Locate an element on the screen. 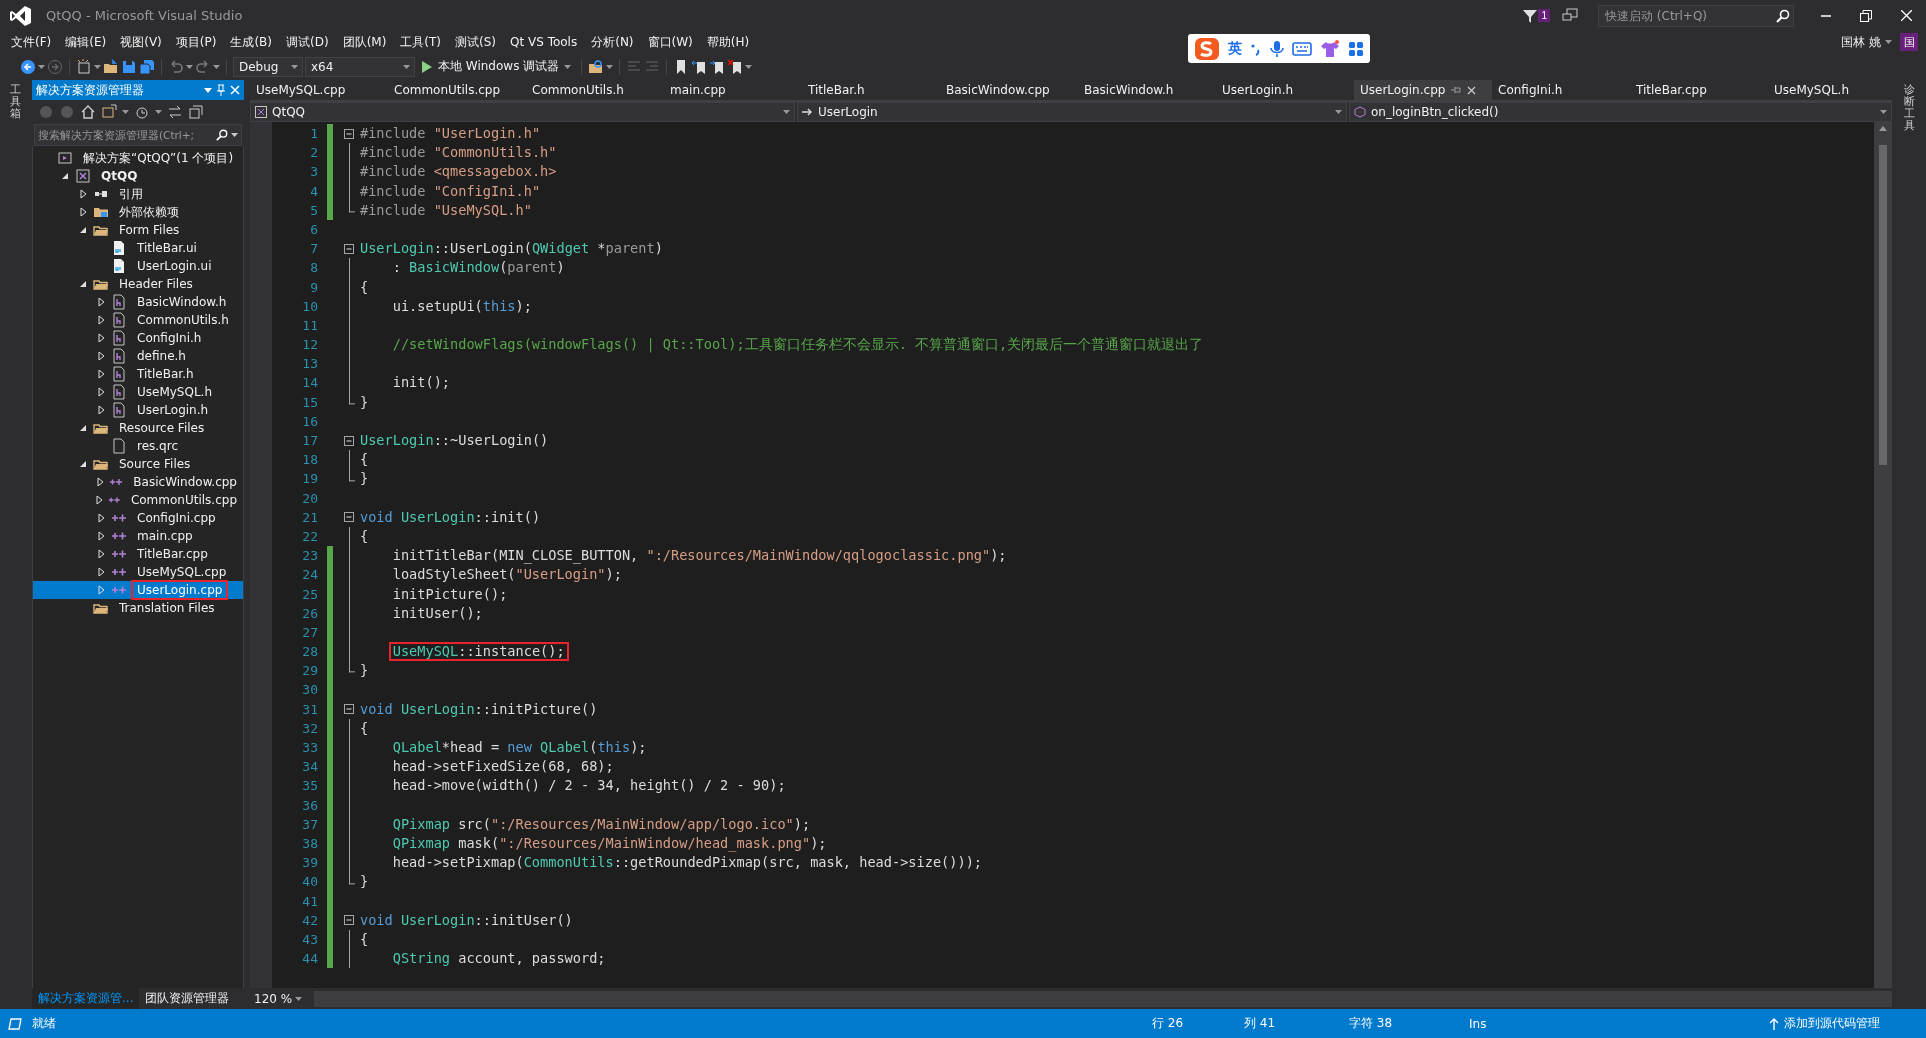  editor-tab: main.cpp is located at coordinates (733, 90).